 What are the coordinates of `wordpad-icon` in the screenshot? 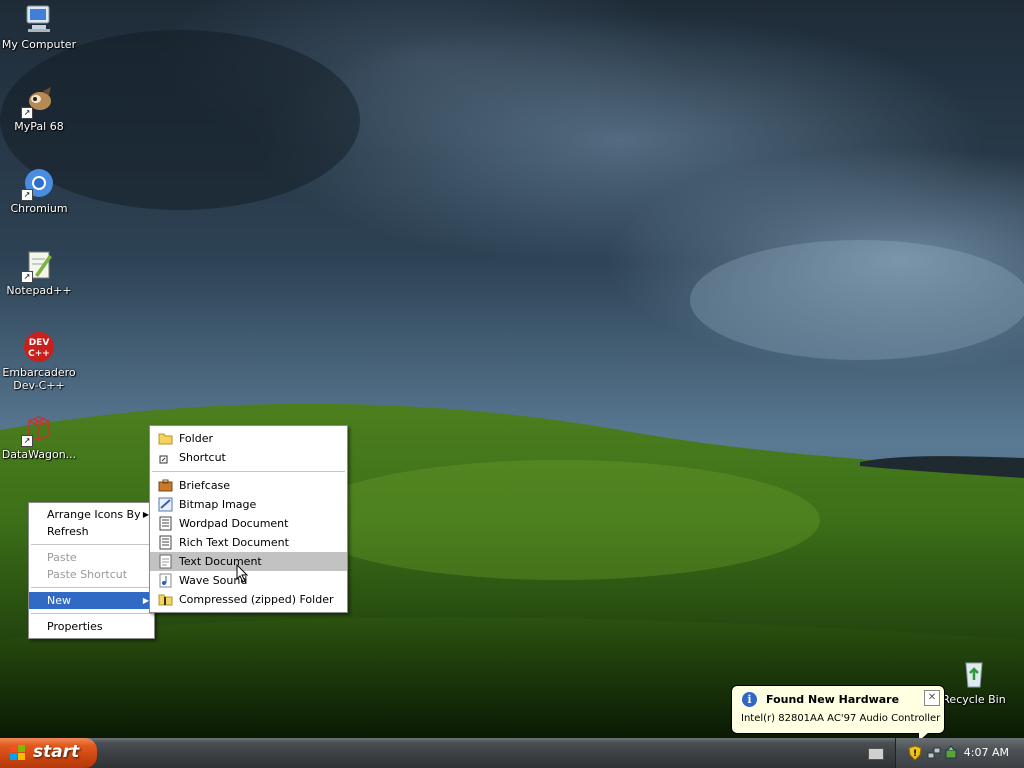 It's located at (165, 523).